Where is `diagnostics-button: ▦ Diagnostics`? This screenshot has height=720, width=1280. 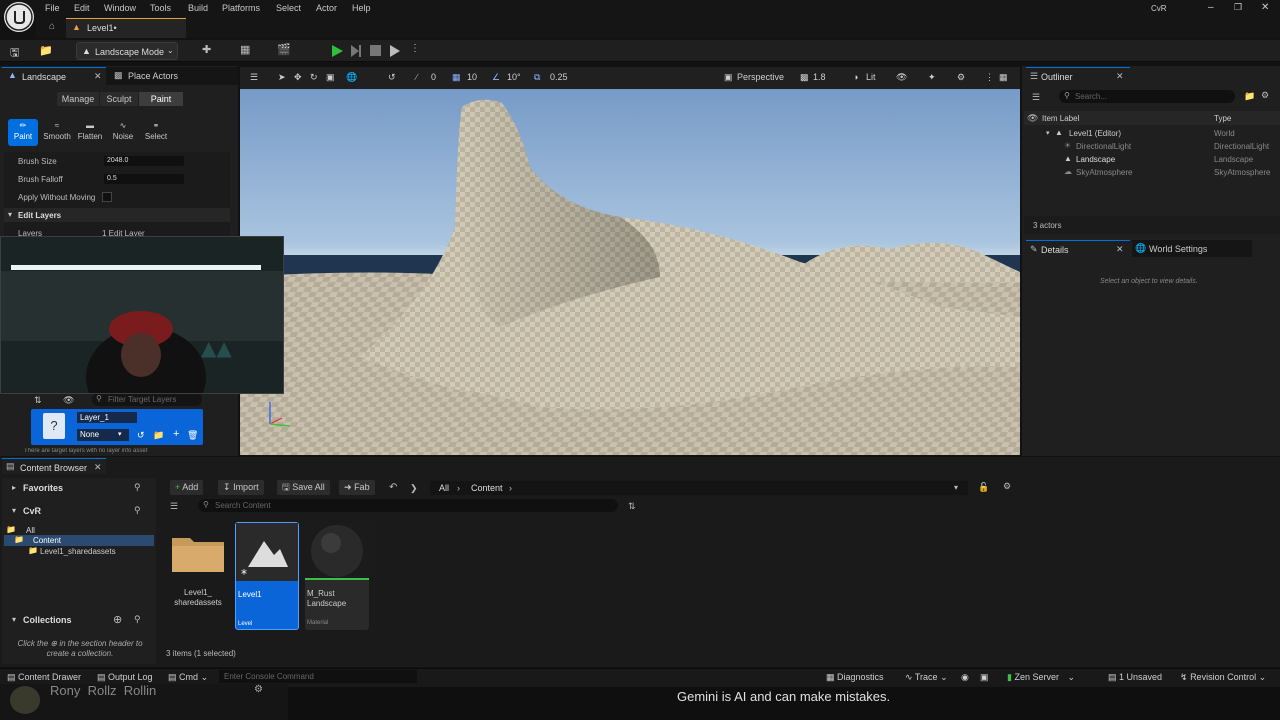 diagnostics-button: ▦ Diagnostics is located at coordinates (855, 677).